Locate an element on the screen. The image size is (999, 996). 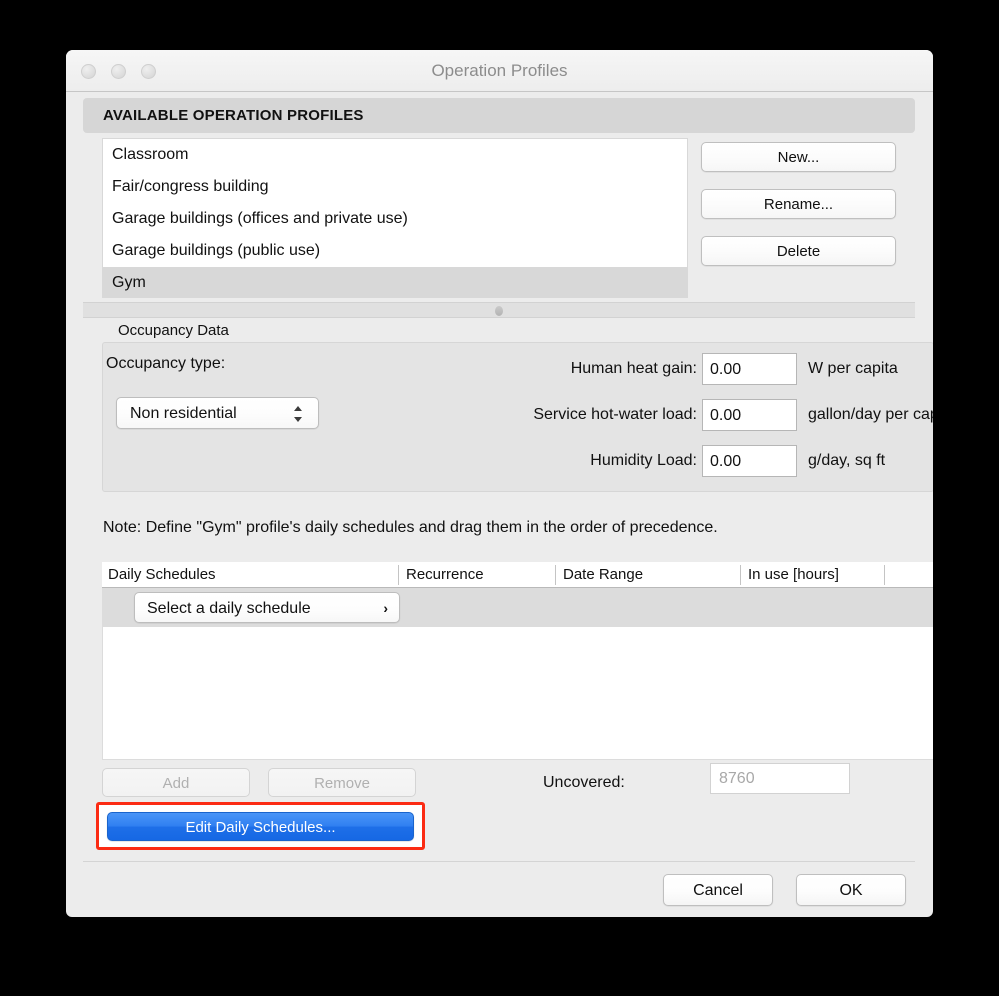
add-schedule-button: Add is located at coordinates (176, 782).